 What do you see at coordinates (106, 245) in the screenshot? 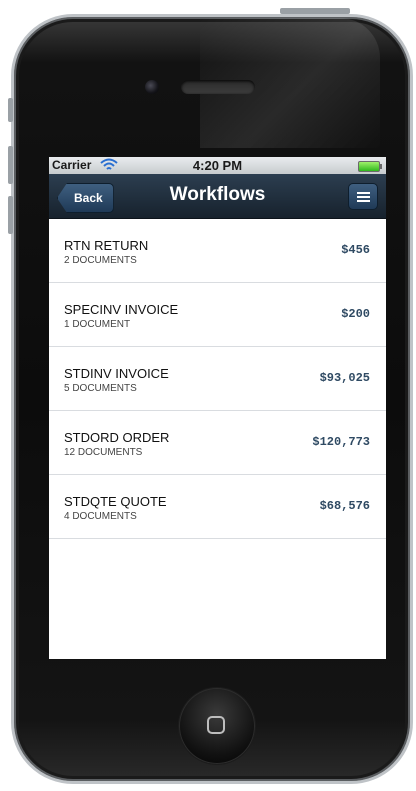
I see `workflow-title: RTN RETURN` at bounding box center [106, 245].